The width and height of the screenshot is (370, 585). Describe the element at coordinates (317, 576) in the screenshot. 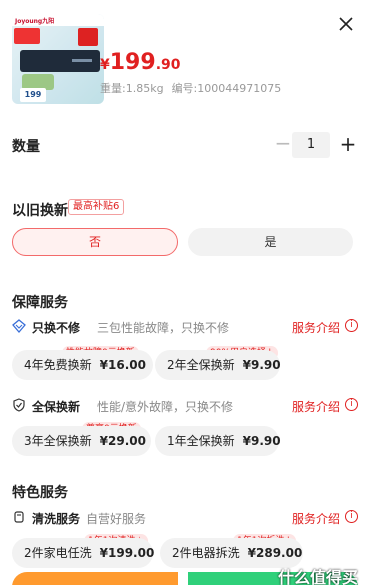

I see `watermark: 什么值得买` at that location.